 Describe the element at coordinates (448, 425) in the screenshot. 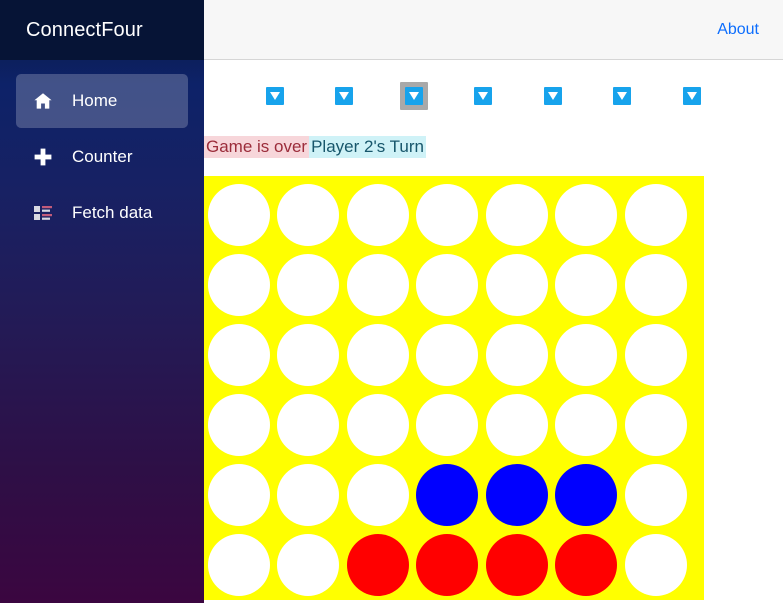

I see `board-cell-r4-c4` at that location.